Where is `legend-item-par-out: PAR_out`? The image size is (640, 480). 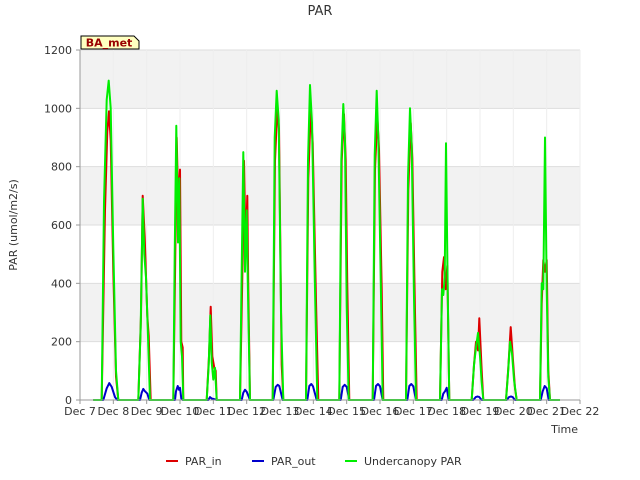 legend-item-par-out: PAR_out is located at coordinates (284, 461).